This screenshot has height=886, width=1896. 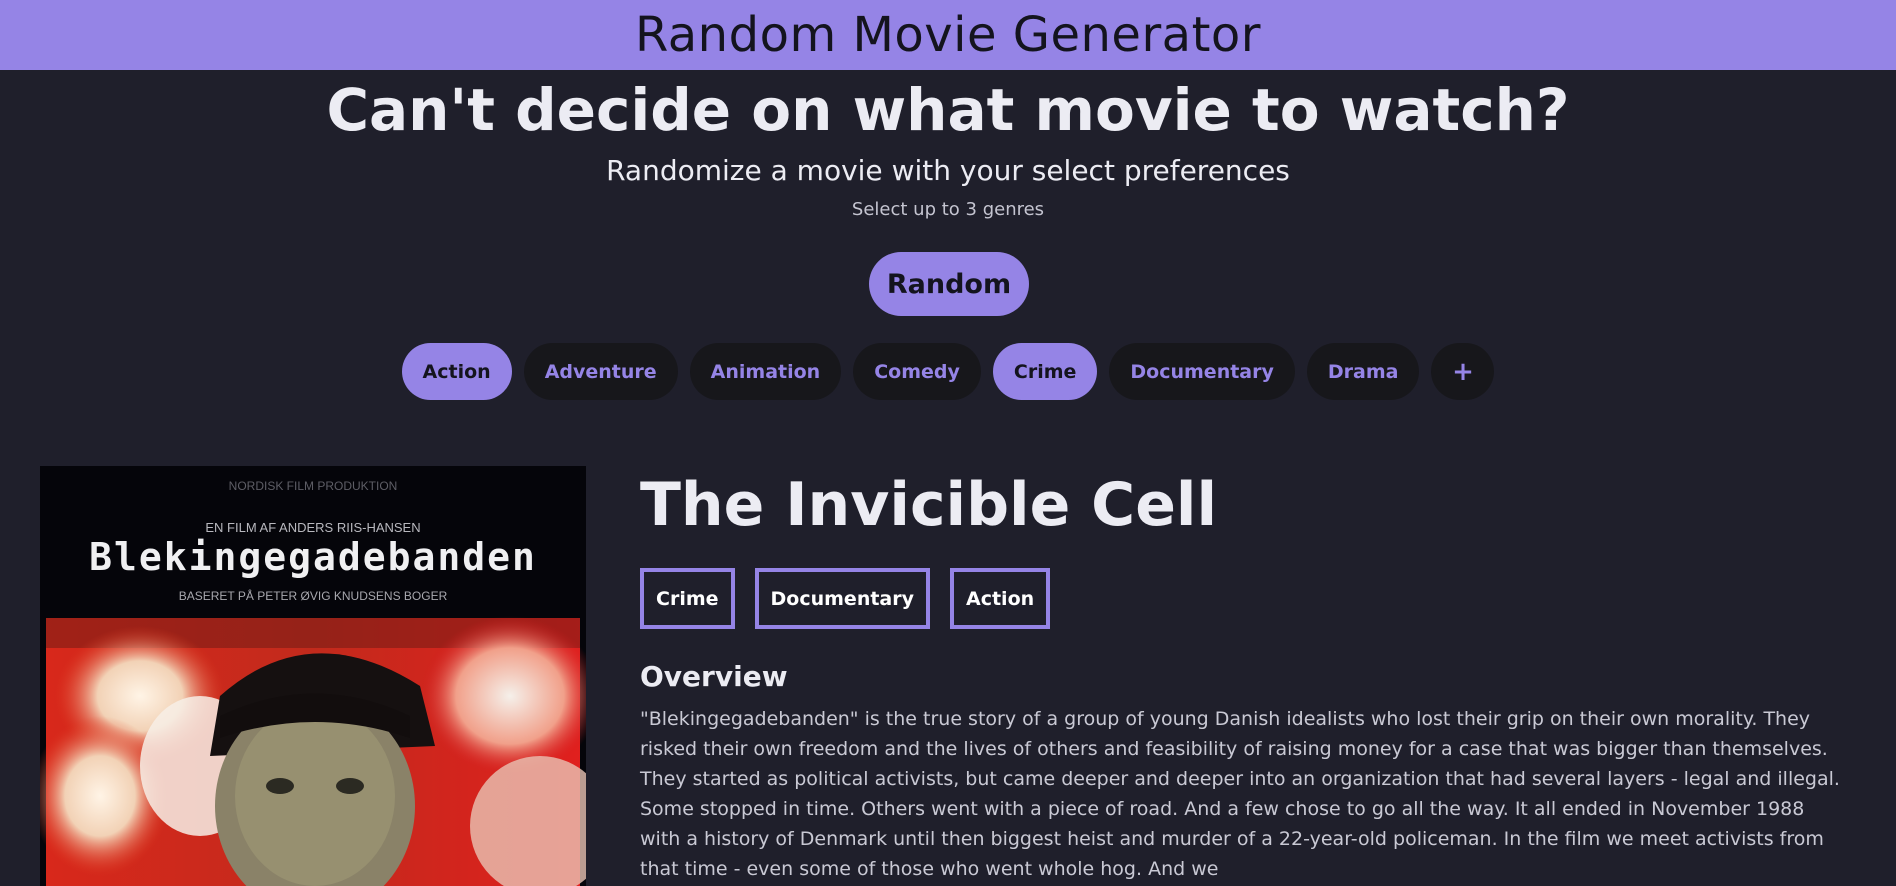 I want to click on poster-director-text: EN FILM AF ANDERS RIIS-HANSEN, so click(x=312, y=527).